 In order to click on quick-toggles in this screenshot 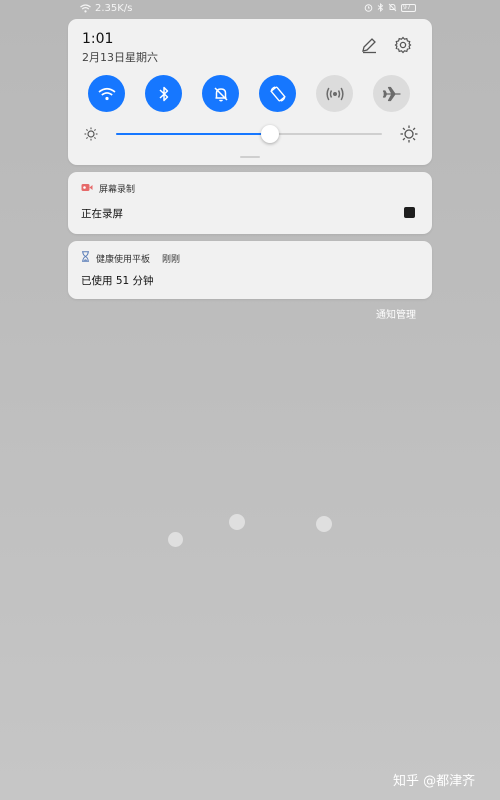, I will do `click(250, 94)`.